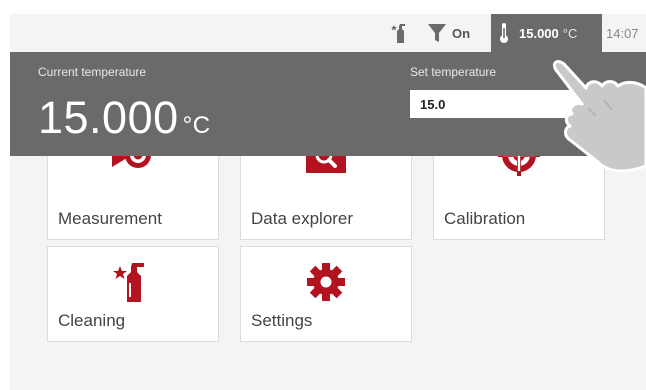  I want to click on status-cleaning-button, so click(400, 33).